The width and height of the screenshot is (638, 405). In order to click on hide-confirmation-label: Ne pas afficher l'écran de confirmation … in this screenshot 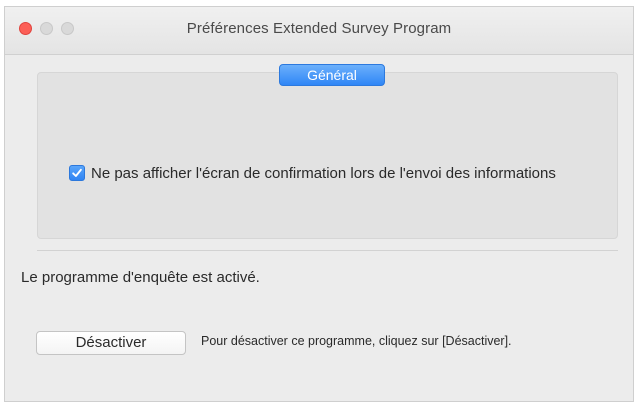, I will do `click(346, 173)`.